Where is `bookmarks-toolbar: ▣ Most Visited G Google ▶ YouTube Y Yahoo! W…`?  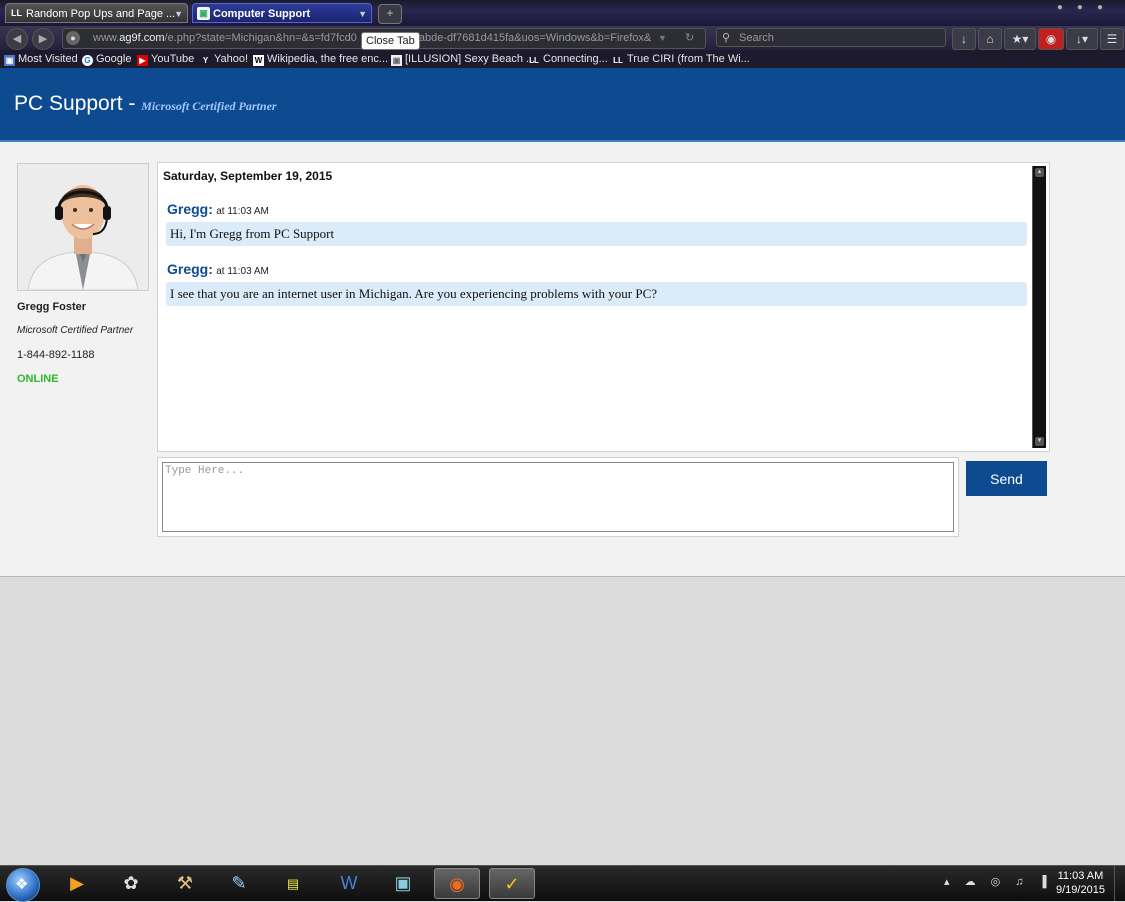 bookmarks-toolbar: ▣ Most Visited G Google ▶ YouTube Y Yahoo! W… is located at coordinates (562, 59).